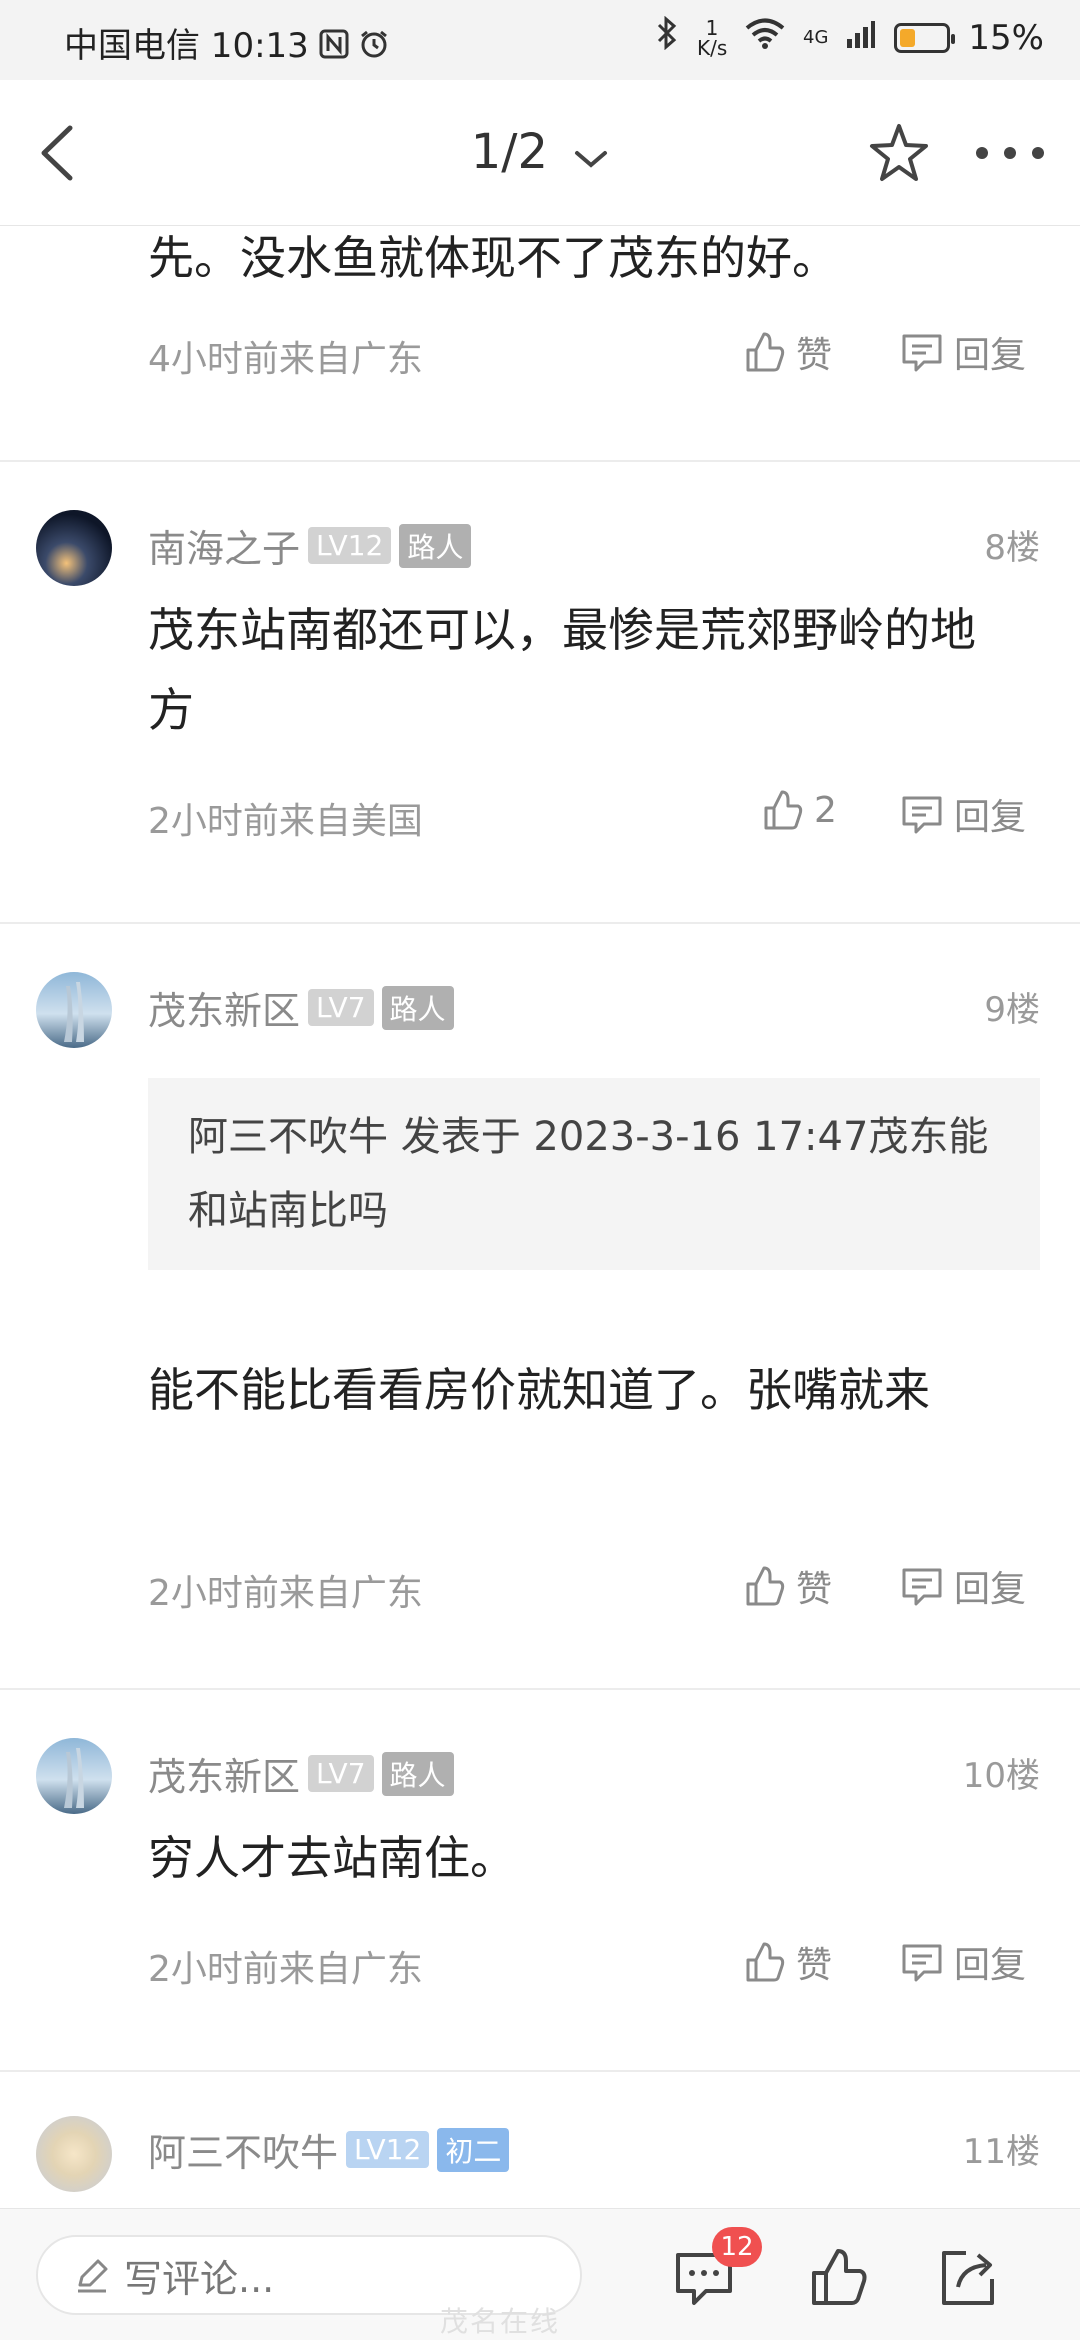 This screenshot has height=2340, width=1080. What do you see at coordinates (332, 1858) in the screenshot?
I see `comment-text: 穷人才去站南住。` at bounding box center [332, 1858].